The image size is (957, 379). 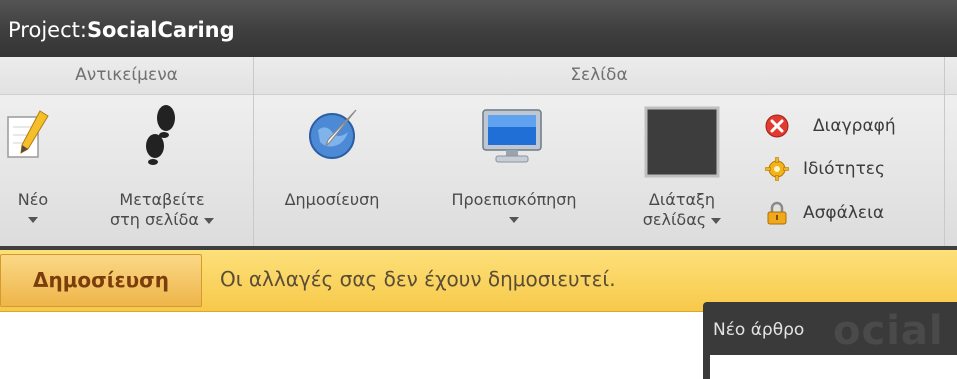 What do you see at coordinates (47, 30) in the screenshot?
I see `project-title-prefix: Project:` at bounding box center [47, 30].